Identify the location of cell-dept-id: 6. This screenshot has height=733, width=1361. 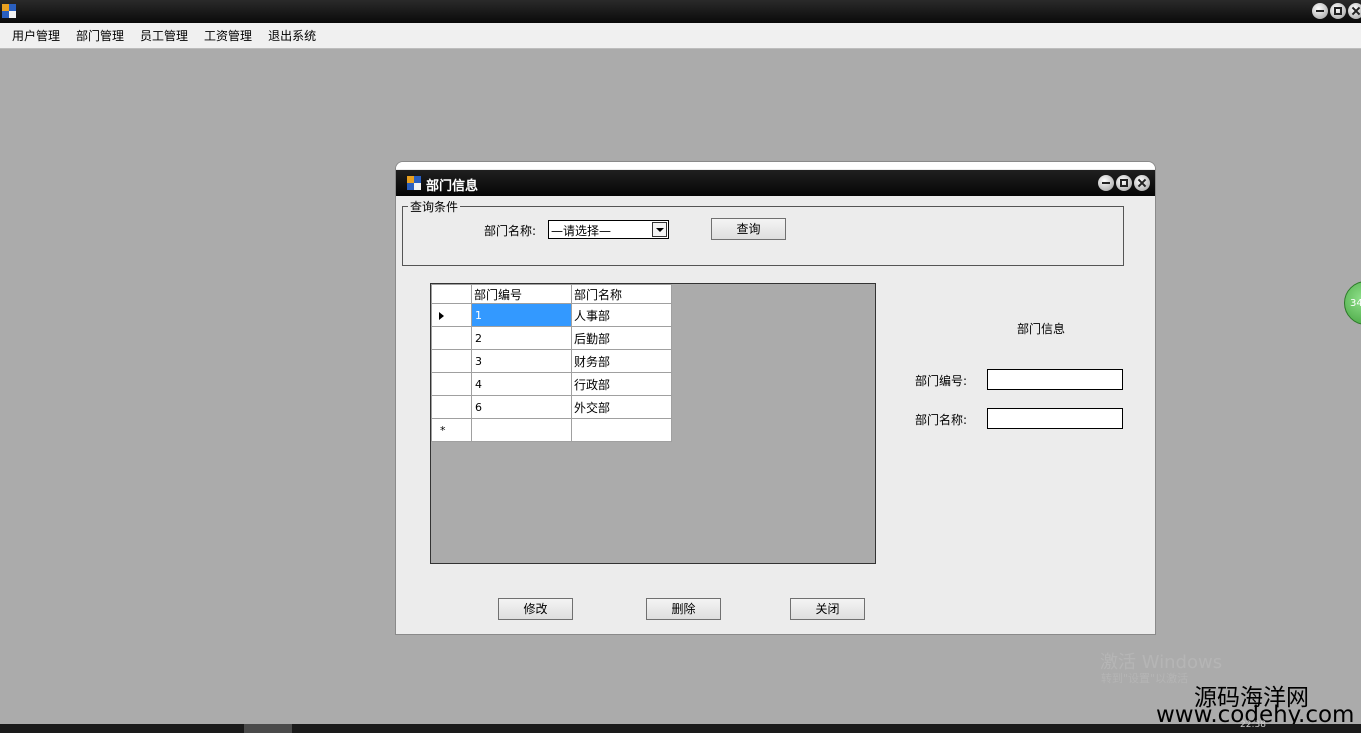
(521, 407).